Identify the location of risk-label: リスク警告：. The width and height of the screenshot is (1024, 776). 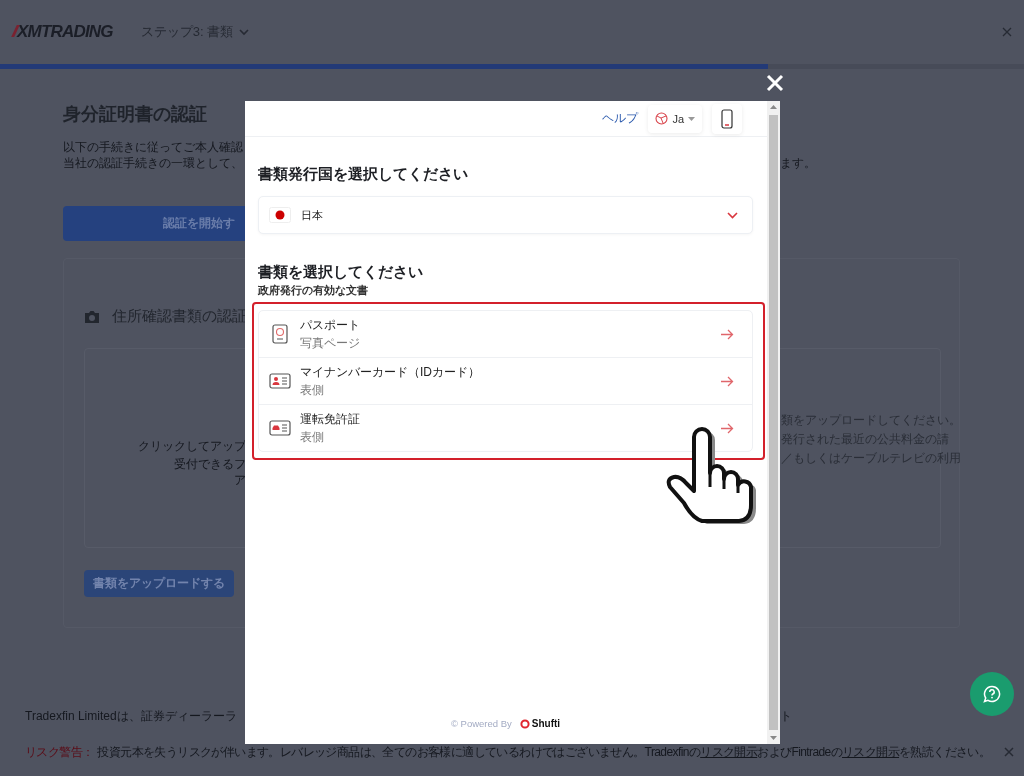
(59, 752).